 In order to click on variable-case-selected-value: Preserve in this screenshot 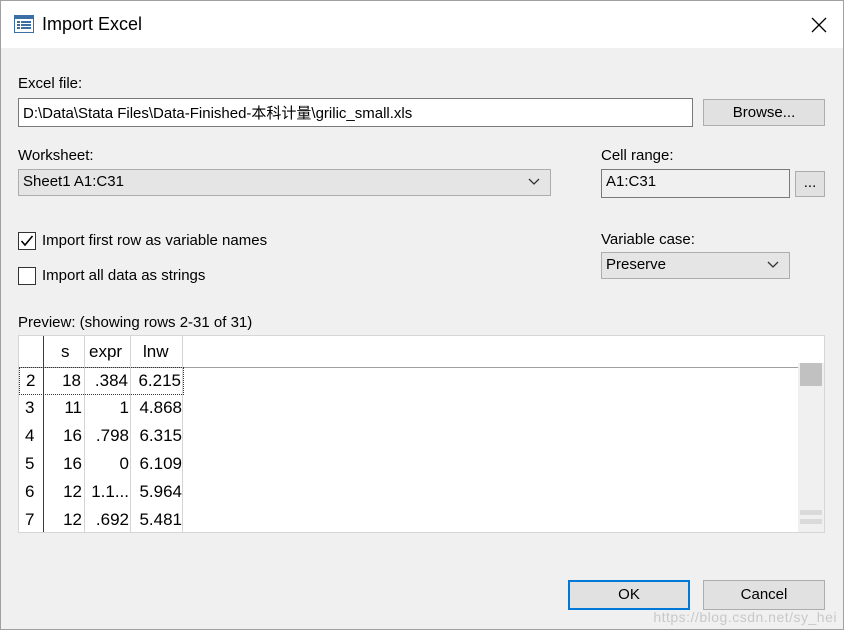, I will do `click(636, 264)`.